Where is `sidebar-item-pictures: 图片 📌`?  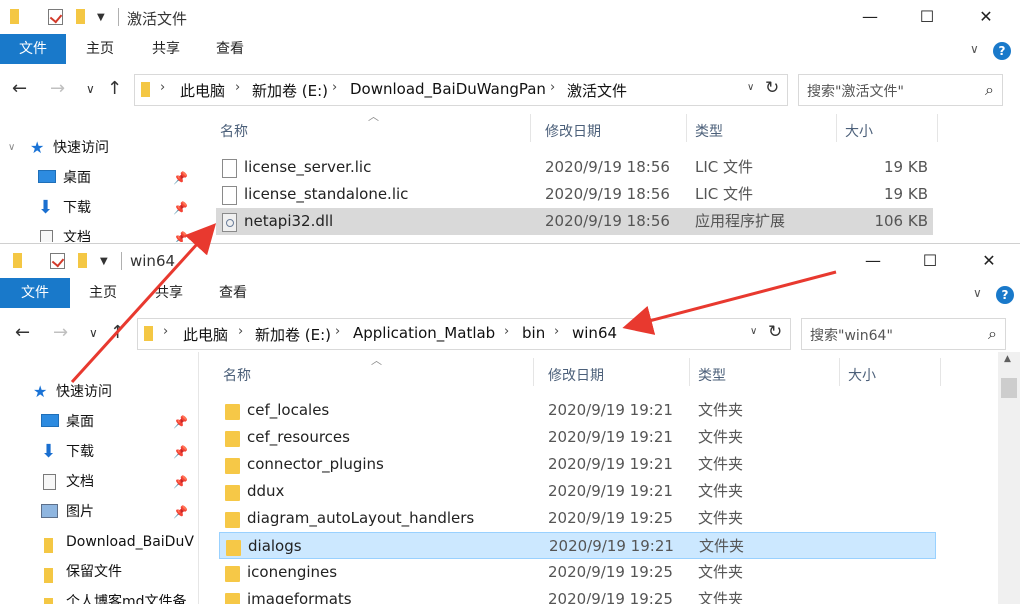
sidebar-item-pictures: 图片 📌 is located at coordinates (99, 512).